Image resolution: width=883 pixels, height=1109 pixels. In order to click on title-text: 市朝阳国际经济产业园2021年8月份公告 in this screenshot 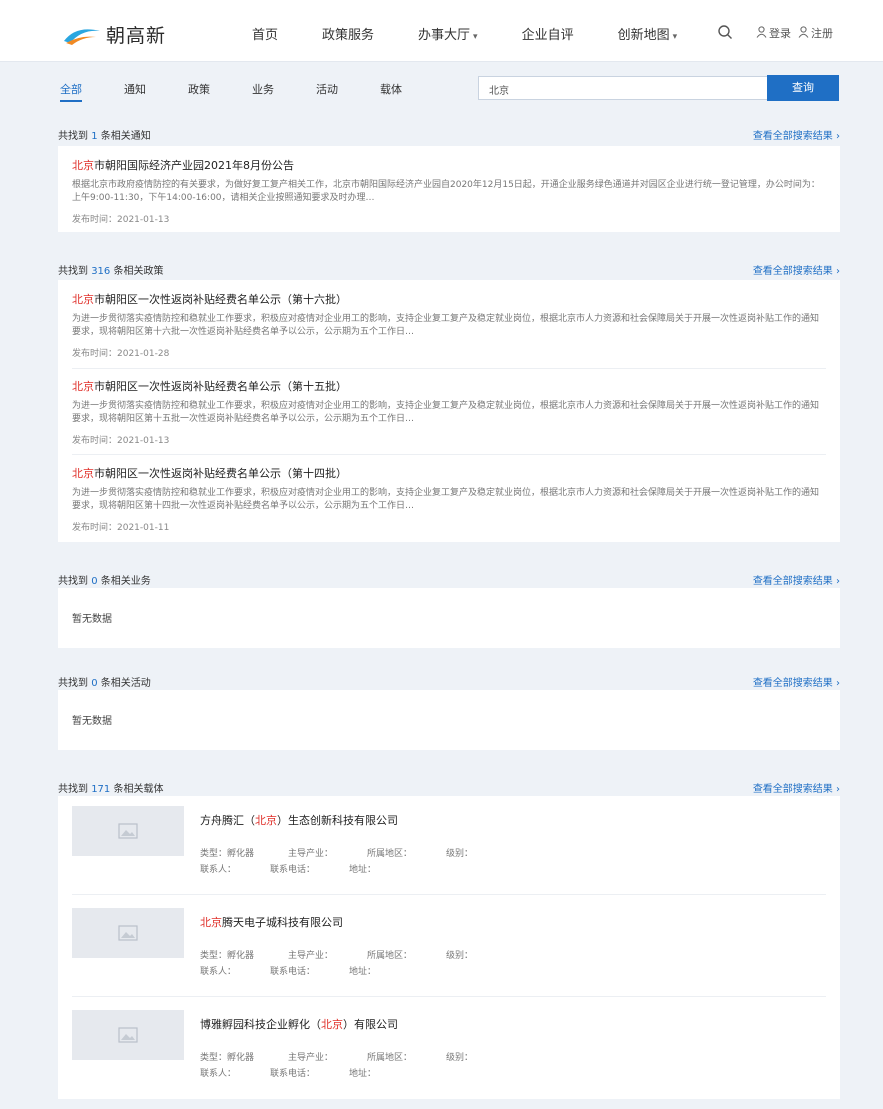, I will do `click(194, 165)`.